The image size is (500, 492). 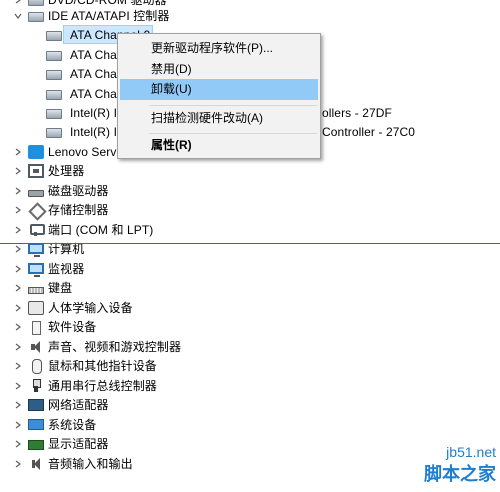 What do you see at coordinates (219, 118) in the screenshot?
I see `menu-item-scan-hardware: 扫描检测硬件改动(A)` at bounding box center [219, 118].